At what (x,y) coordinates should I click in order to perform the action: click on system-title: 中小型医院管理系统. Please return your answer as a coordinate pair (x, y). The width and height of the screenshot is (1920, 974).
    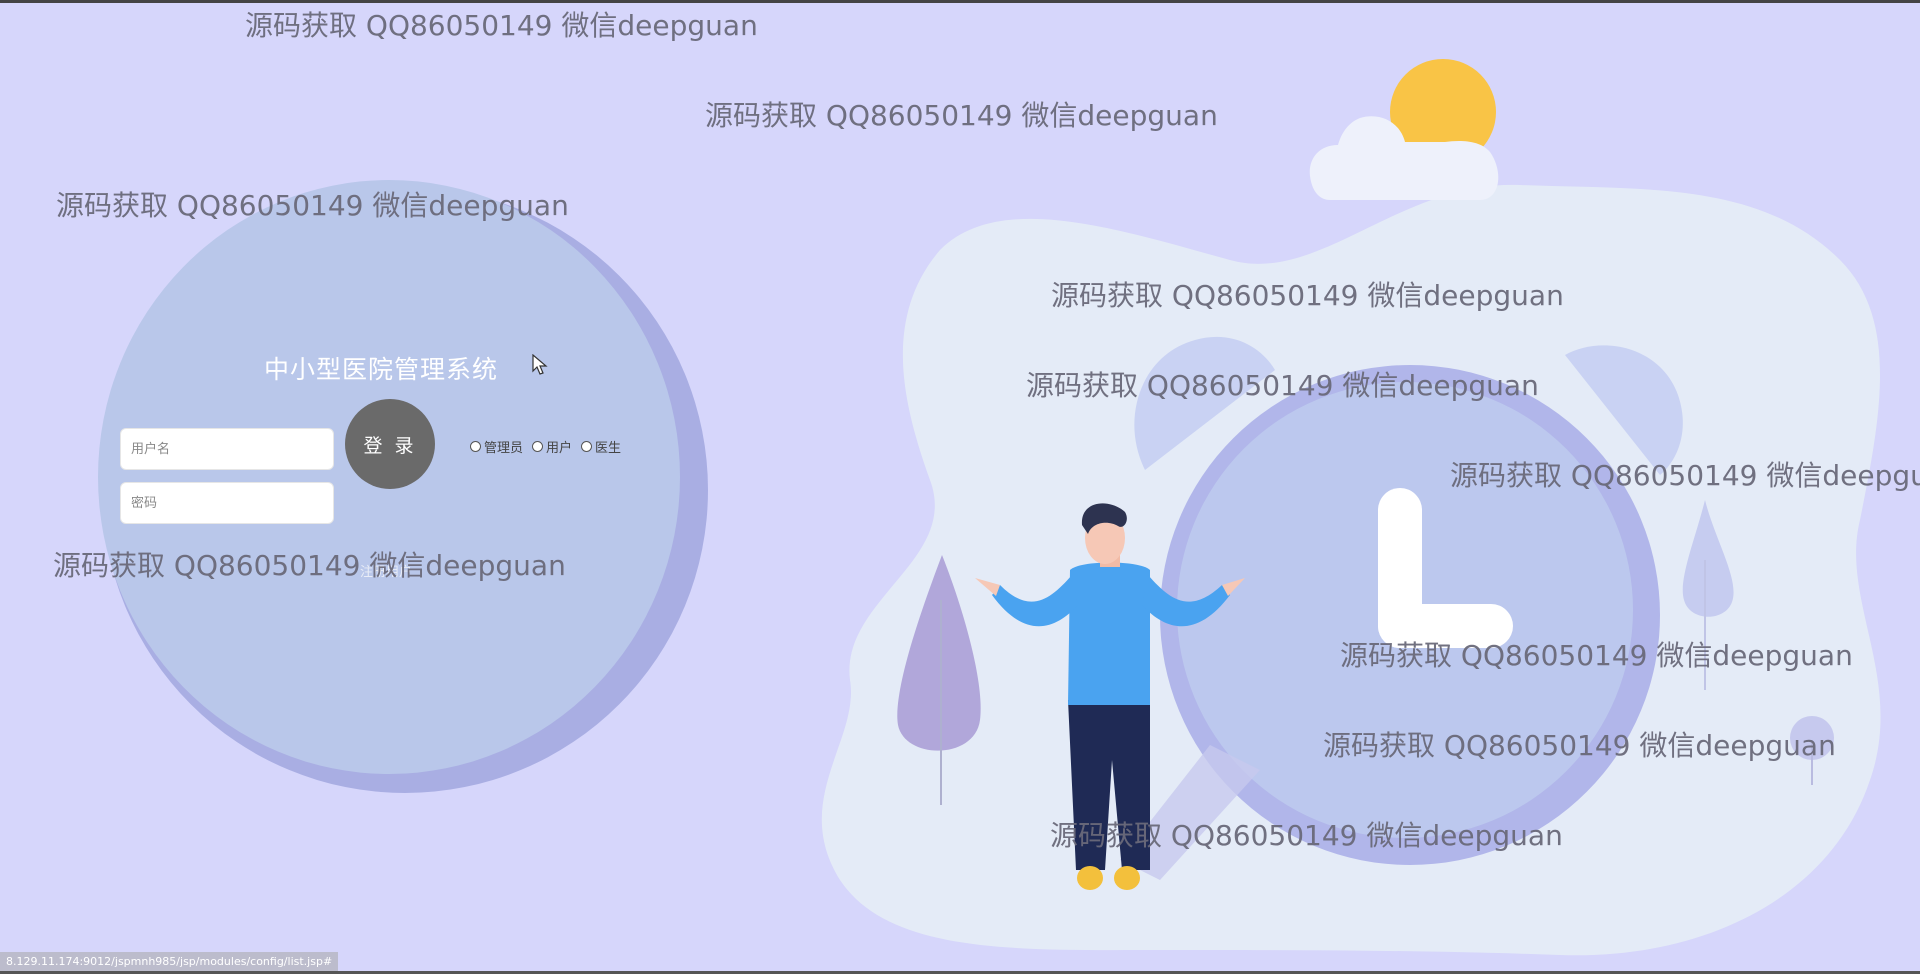
    Looking at the image, I should click on (381, 369).